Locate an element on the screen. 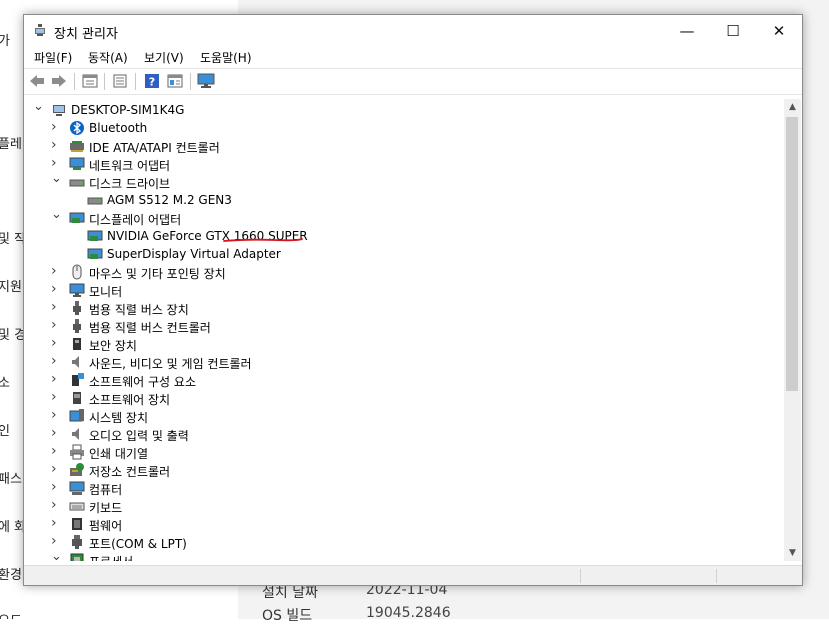  forward-icon is located at coordinates (59, 81).